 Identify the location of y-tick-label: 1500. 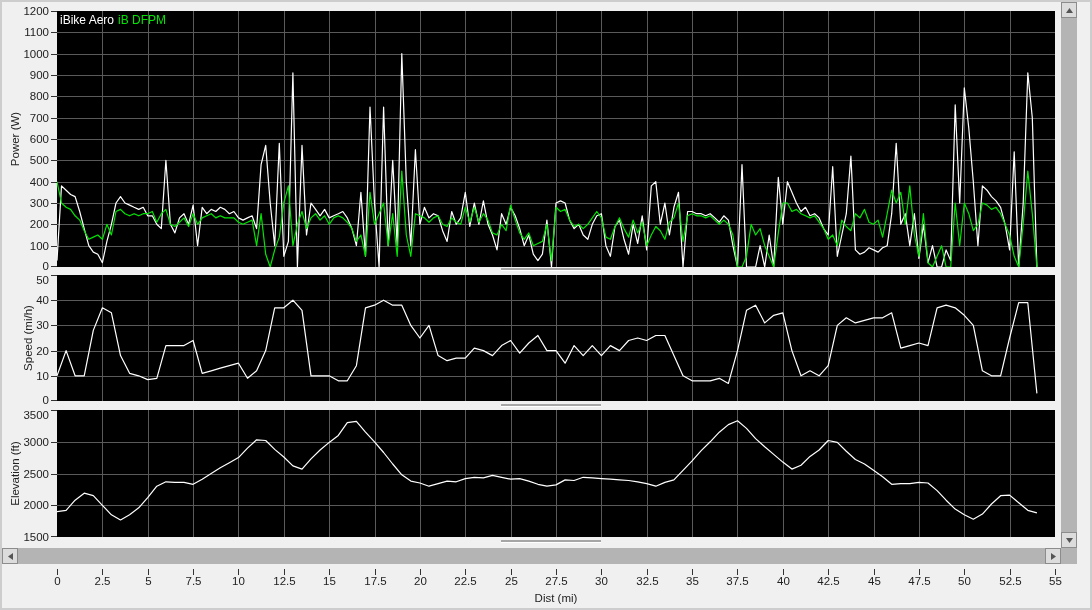
(36, 537).